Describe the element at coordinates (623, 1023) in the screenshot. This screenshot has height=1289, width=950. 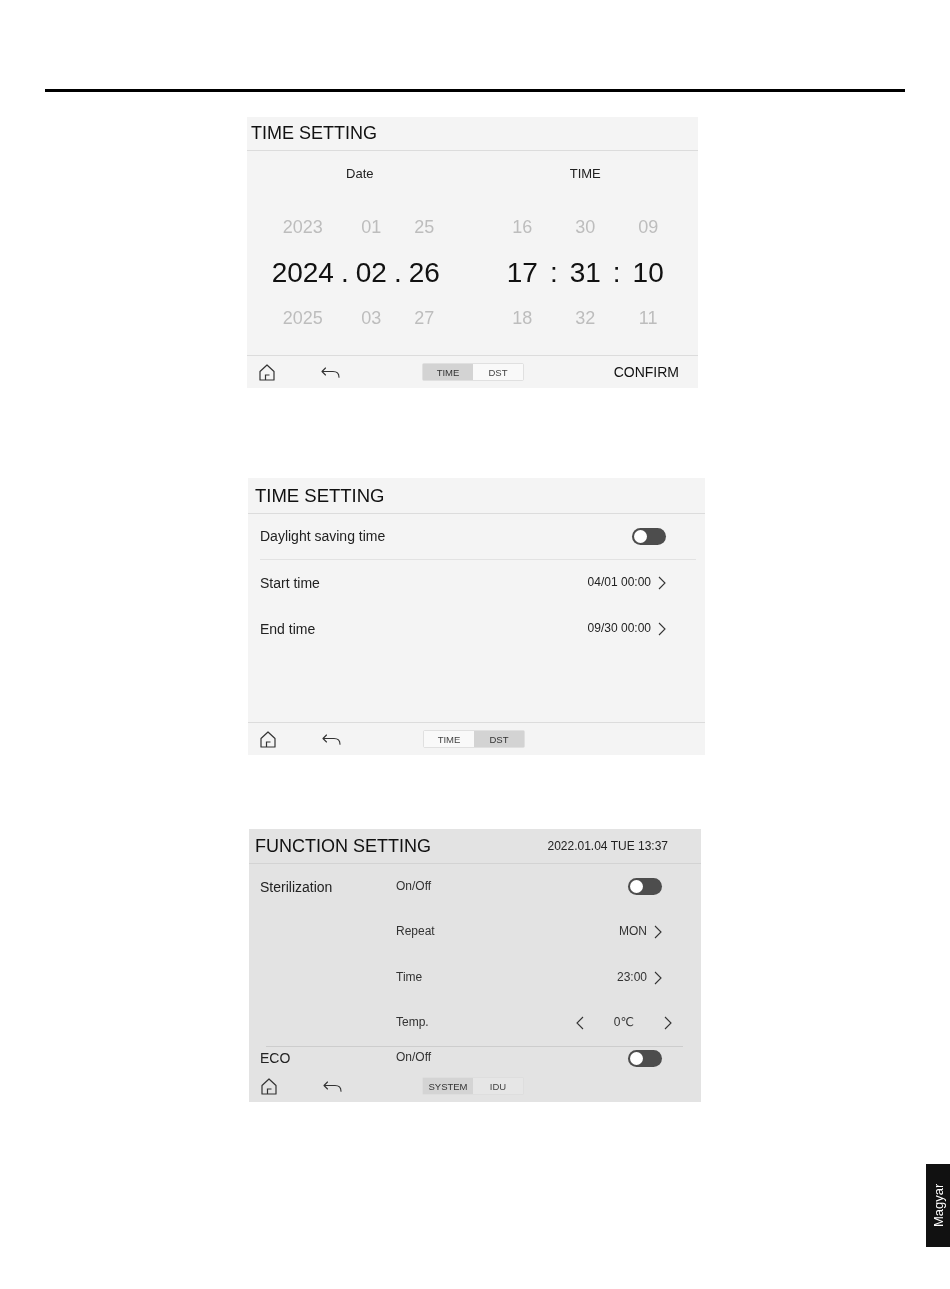
I see `setting-value: 0℃` at that location.